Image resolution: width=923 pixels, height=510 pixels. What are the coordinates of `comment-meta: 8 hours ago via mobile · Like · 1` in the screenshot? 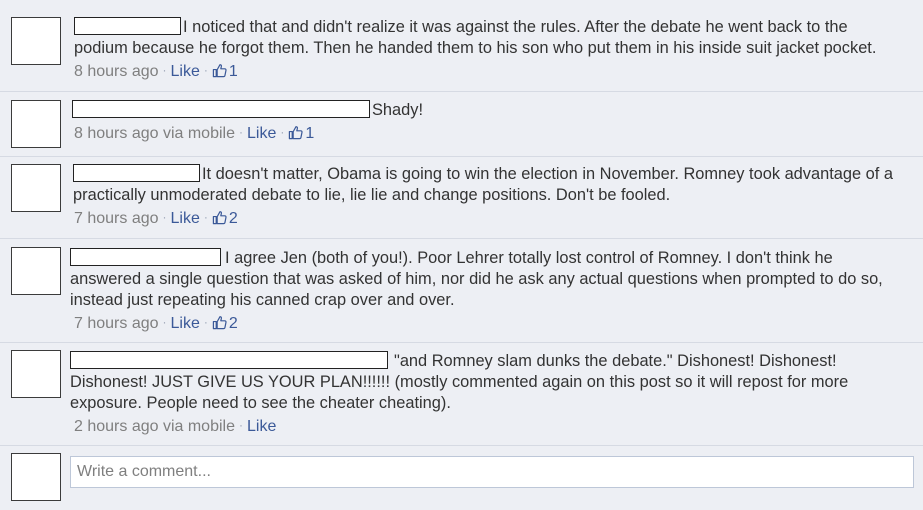 It's located at (488, 134).